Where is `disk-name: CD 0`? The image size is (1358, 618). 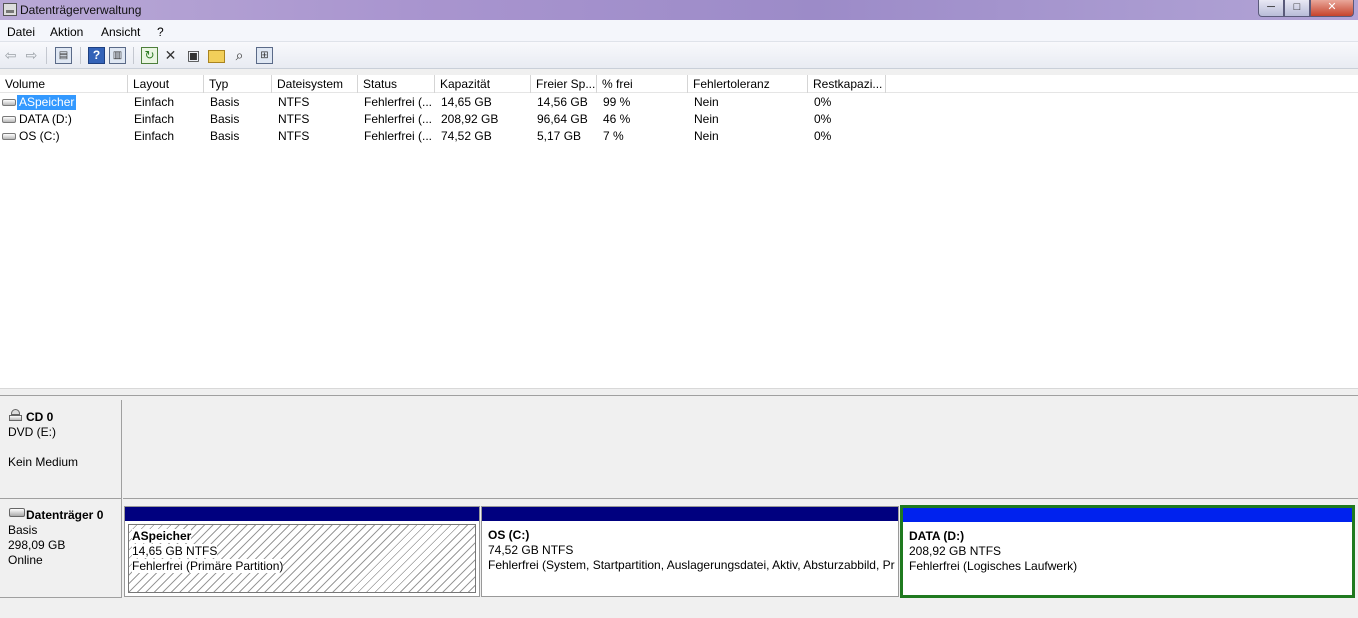
disk-name: CD 0 is located at coordinates (40, 417).